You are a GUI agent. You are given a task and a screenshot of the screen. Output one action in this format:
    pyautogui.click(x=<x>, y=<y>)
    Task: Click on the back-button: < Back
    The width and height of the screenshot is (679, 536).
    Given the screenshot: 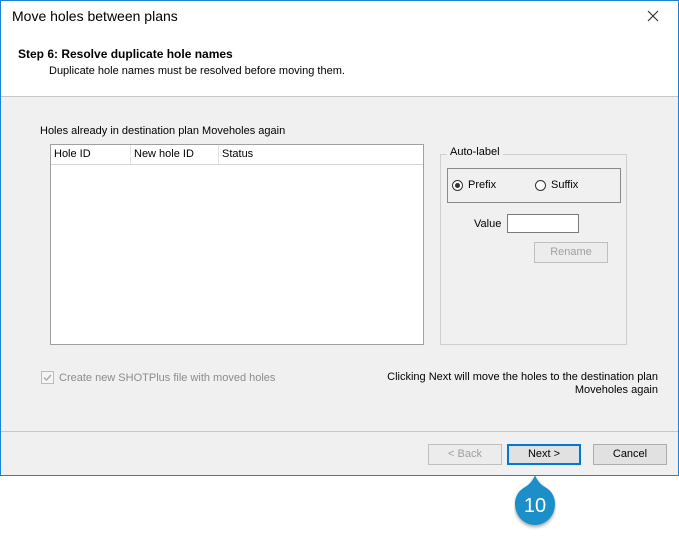 What is the action you would take?
    pyautogui.click(x=465, y=454)
    